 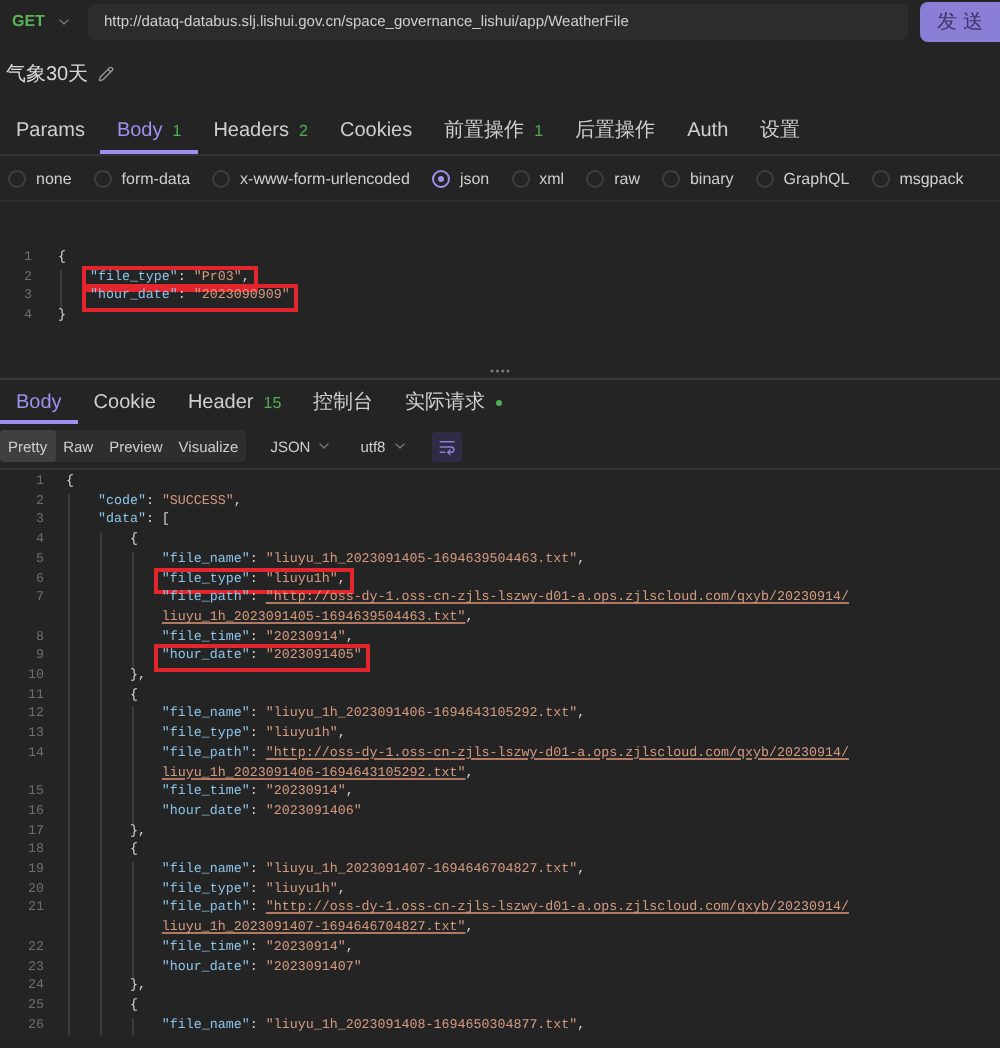 What do you see at coordinates (343, 404) in the screenshot?
I see `response-tab: 控制台` at bounding box center [343, 404].